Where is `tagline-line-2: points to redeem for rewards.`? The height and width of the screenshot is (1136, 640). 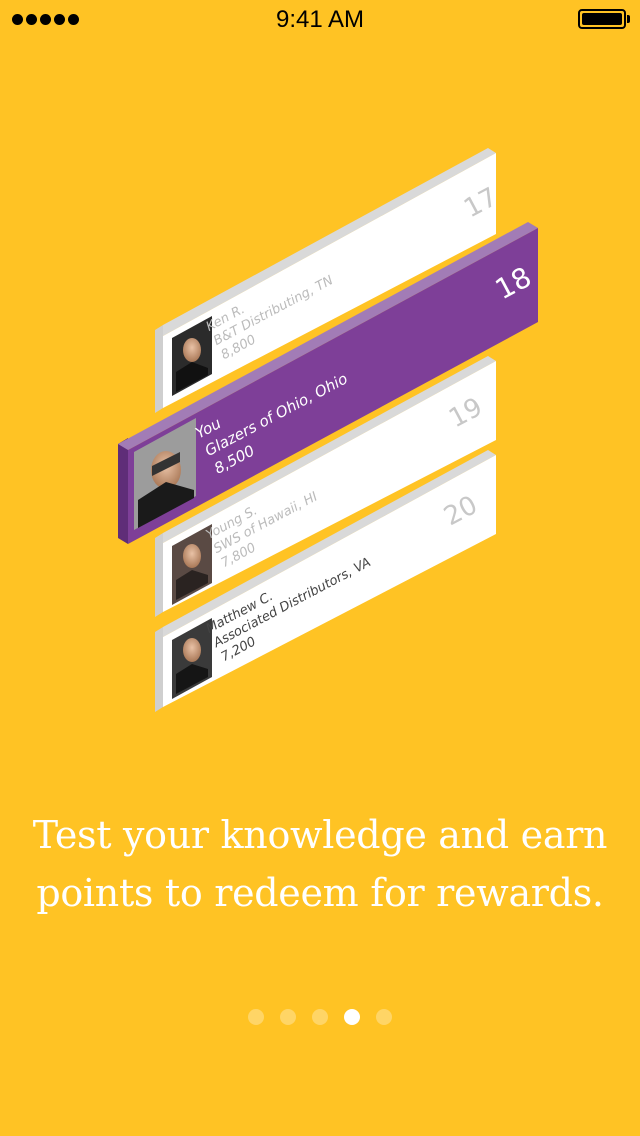
tagline-line-2: points to redeem for rewards. is located at coordinates (320, 893).